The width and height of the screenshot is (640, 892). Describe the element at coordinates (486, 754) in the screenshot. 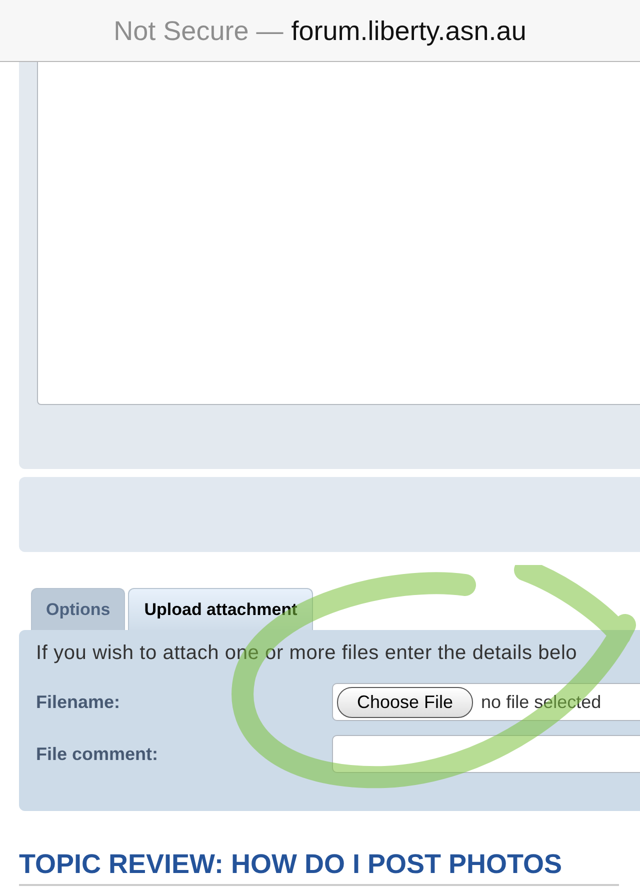

I see `comment-input` at that location.